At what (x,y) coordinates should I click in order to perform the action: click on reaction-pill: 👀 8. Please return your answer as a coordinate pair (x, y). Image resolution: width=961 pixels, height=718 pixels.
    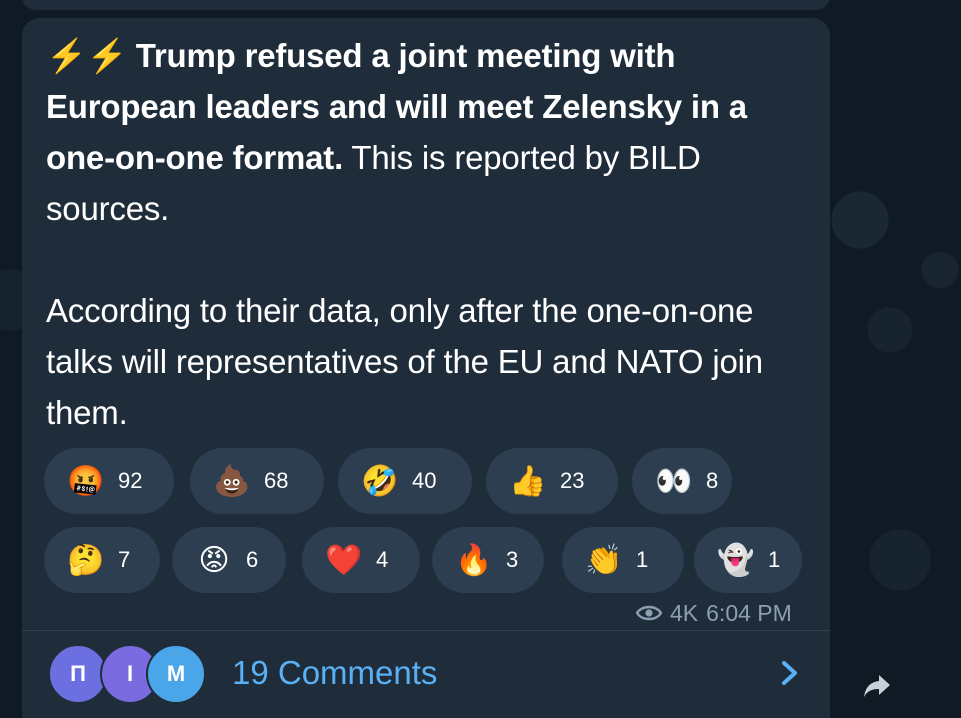
    Looking at the image, I should click on (682, 481).